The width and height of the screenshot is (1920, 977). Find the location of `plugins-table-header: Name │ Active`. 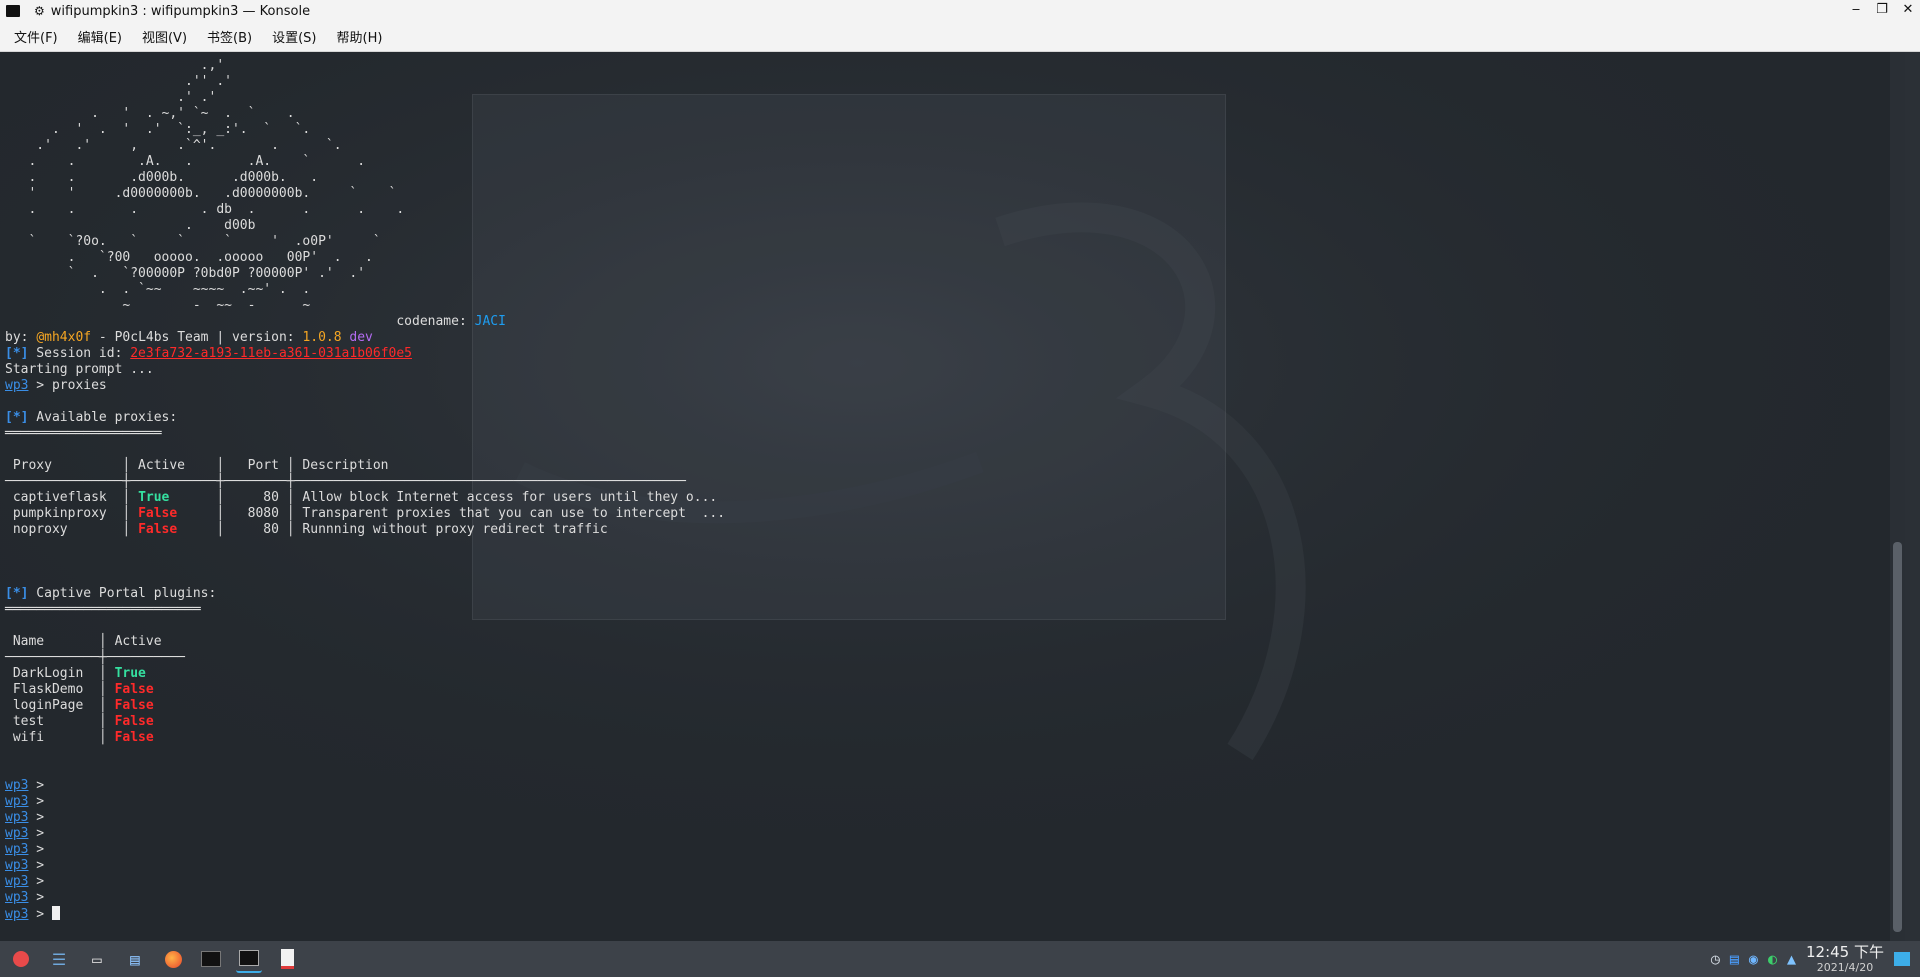

plugins-table-header: Name │ Active is located at coordinates (83, 641).